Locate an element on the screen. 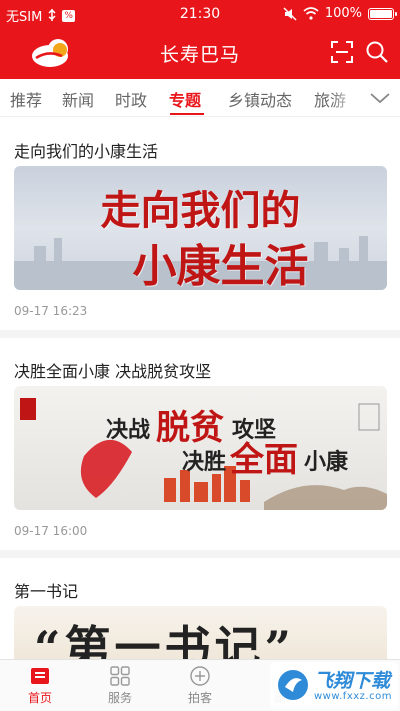 The image size is (400, 711). tab-recommend: 推荐 is located at coordinates (26, 99).